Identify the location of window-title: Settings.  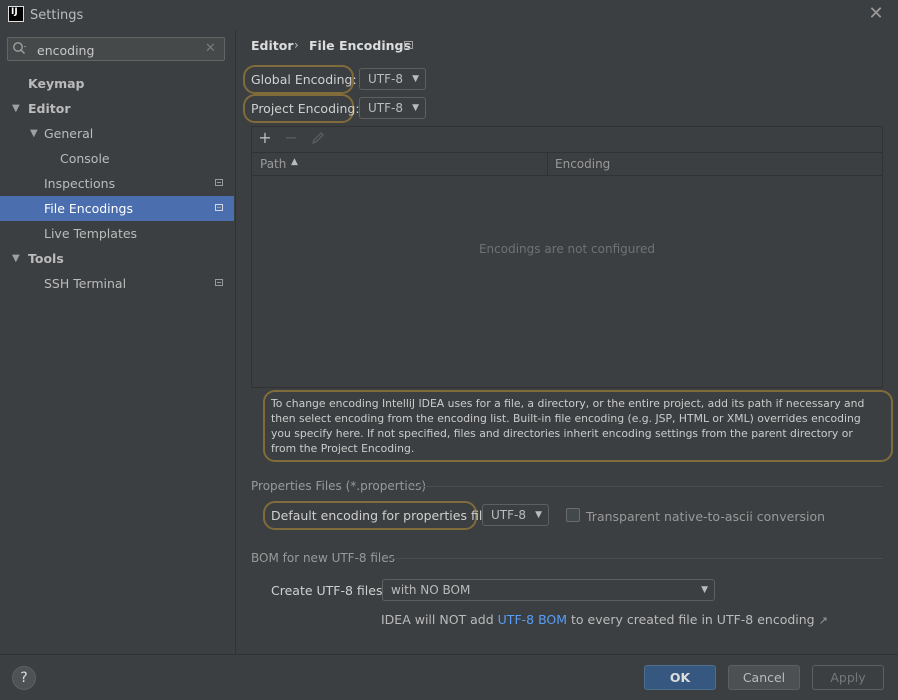
(57, 15).